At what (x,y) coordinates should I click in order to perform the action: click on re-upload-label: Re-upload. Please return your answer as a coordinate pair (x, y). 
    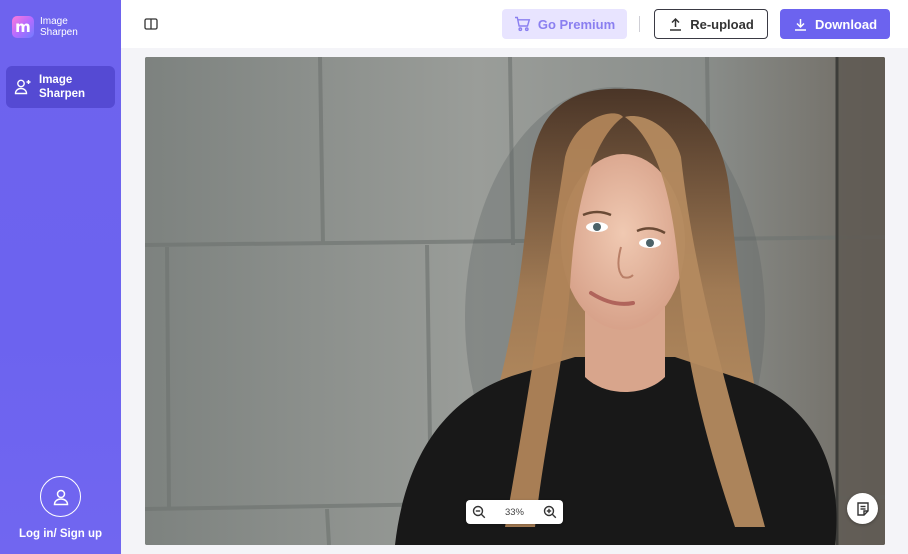
    Looking at the image, I should click on (722, 24).